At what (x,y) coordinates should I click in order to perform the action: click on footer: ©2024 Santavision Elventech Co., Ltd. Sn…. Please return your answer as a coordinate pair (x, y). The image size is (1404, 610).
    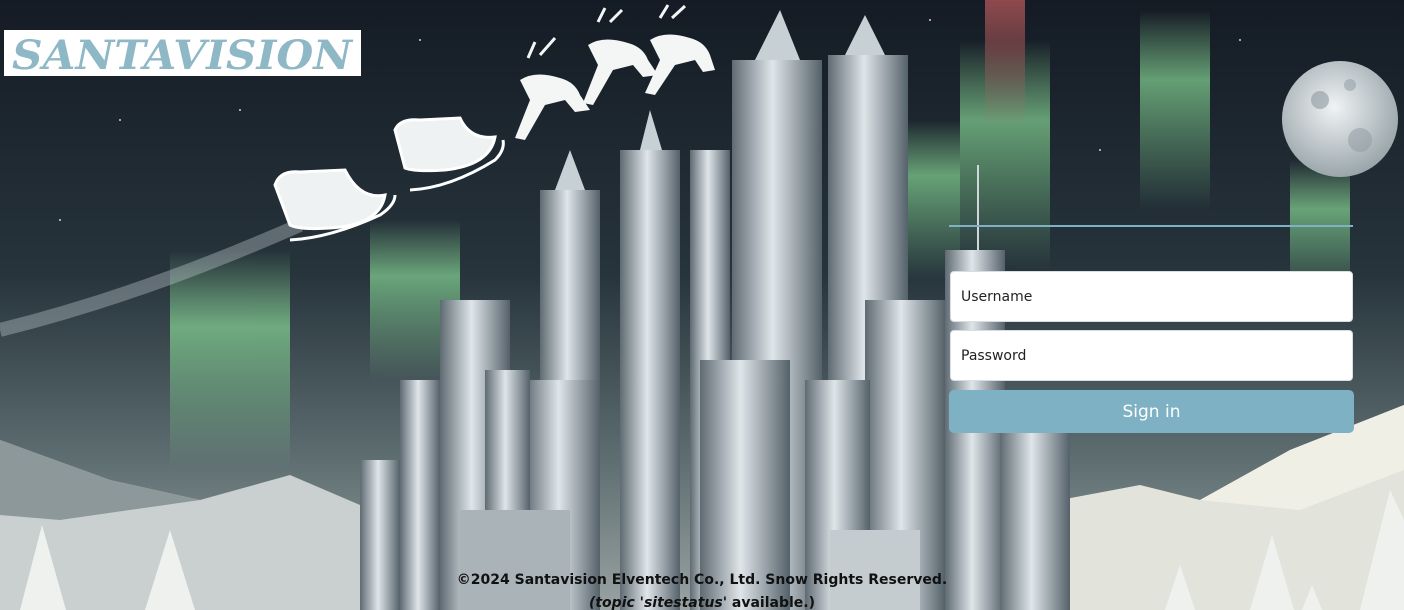
    Looking at the image, I should click on (702, 589).